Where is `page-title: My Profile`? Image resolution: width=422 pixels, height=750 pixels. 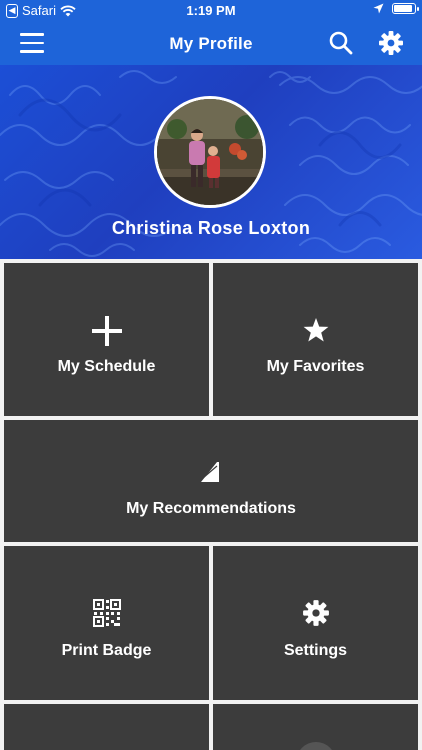
page-title: My Profile is located at coordinates (211, 43).